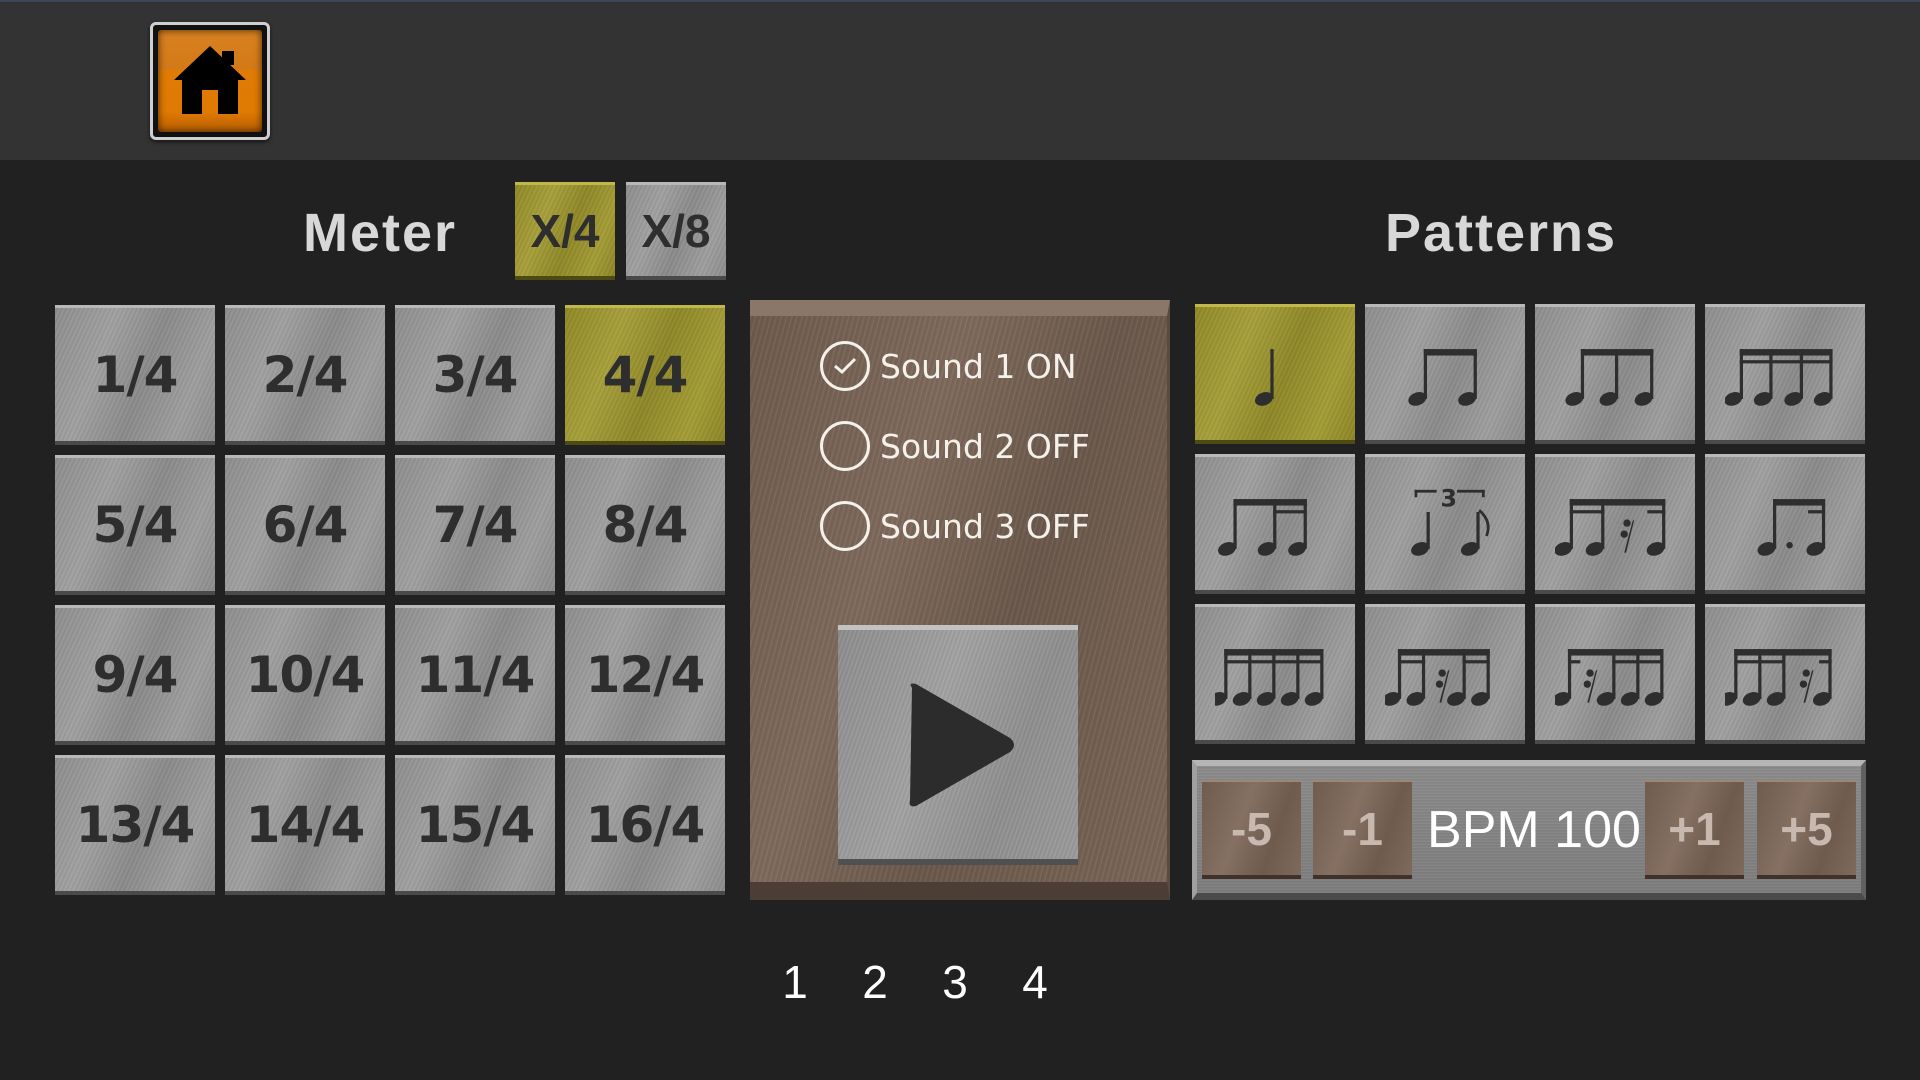 The width and height of the screenshot is (1920, 1080). What do you see at coordinates (135, 525) in the screenshot?
I see `meter-option-5-4: 5/4` at bounding box center [135, 525].